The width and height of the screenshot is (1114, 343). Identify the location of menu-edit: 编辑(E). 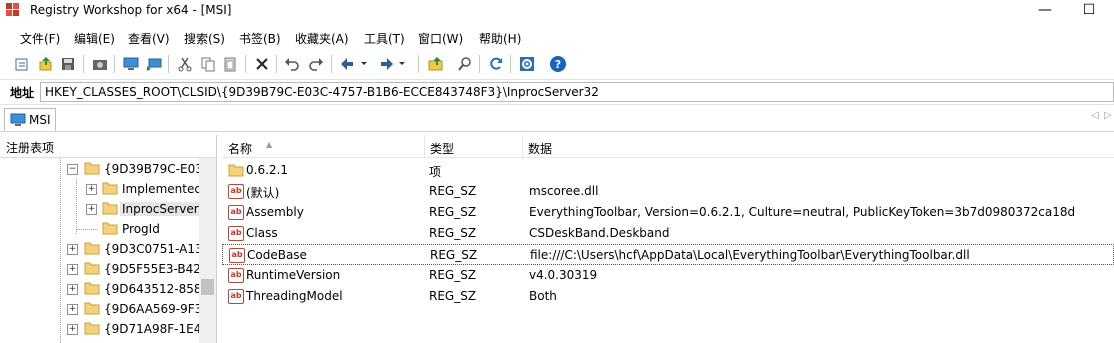
(94, 38).